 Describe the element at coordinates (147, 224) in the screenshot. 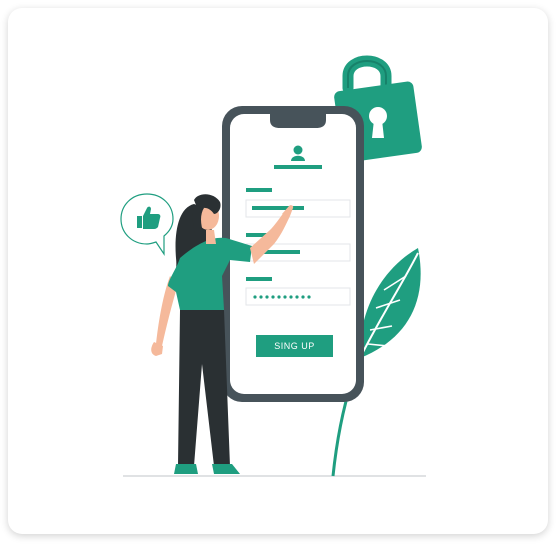

I see `thumbs-up-bubble` at that location.